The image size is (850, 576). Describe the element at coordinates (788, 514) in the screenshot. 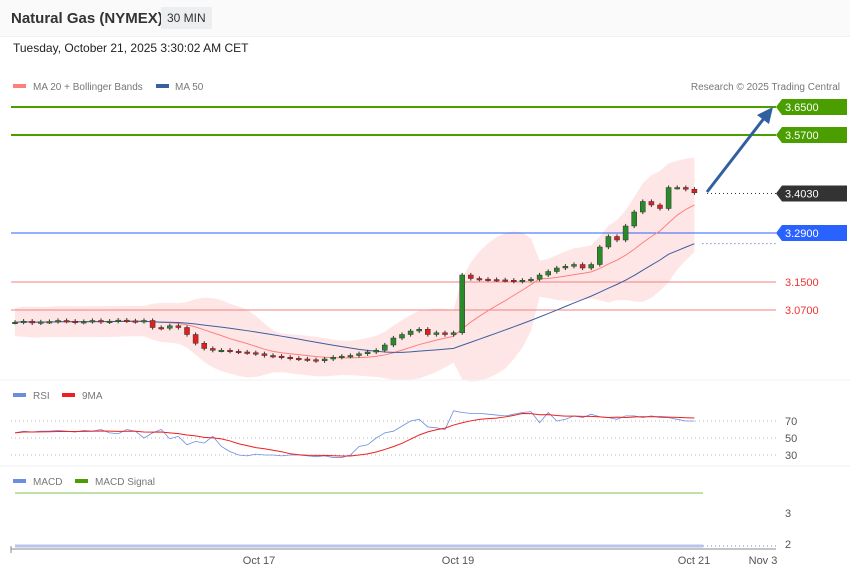

I see `macd-tick: 3` at that location.